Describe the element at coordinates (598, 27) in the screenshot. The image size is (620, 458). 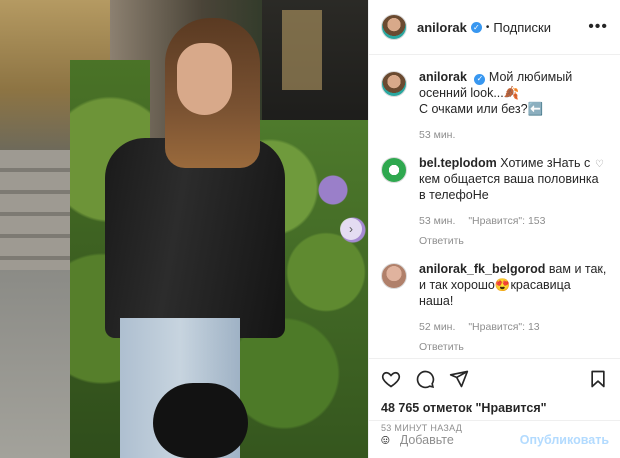
I see `more-options-icon: •••` at that location.